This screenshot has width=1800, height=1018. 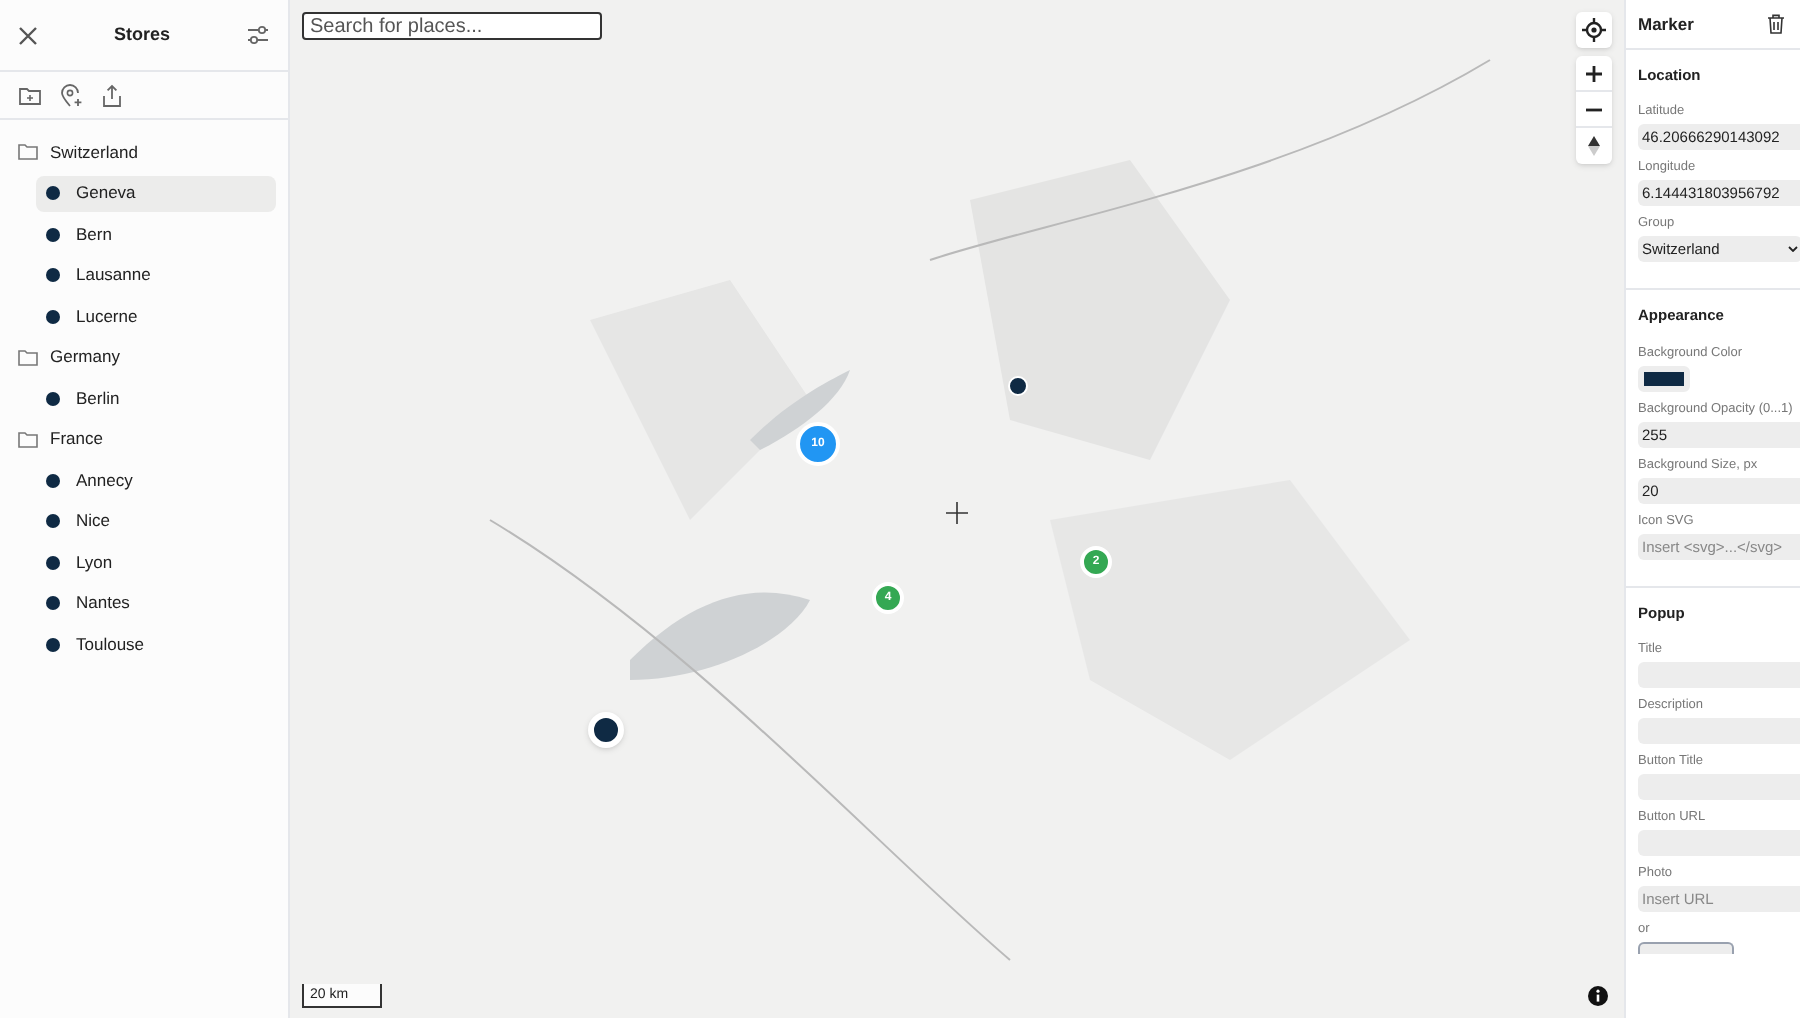 What do you see at coordinates (156, 193) in the screenshot?
I see `store-item: Geneva` at bounding box center [156, 193].